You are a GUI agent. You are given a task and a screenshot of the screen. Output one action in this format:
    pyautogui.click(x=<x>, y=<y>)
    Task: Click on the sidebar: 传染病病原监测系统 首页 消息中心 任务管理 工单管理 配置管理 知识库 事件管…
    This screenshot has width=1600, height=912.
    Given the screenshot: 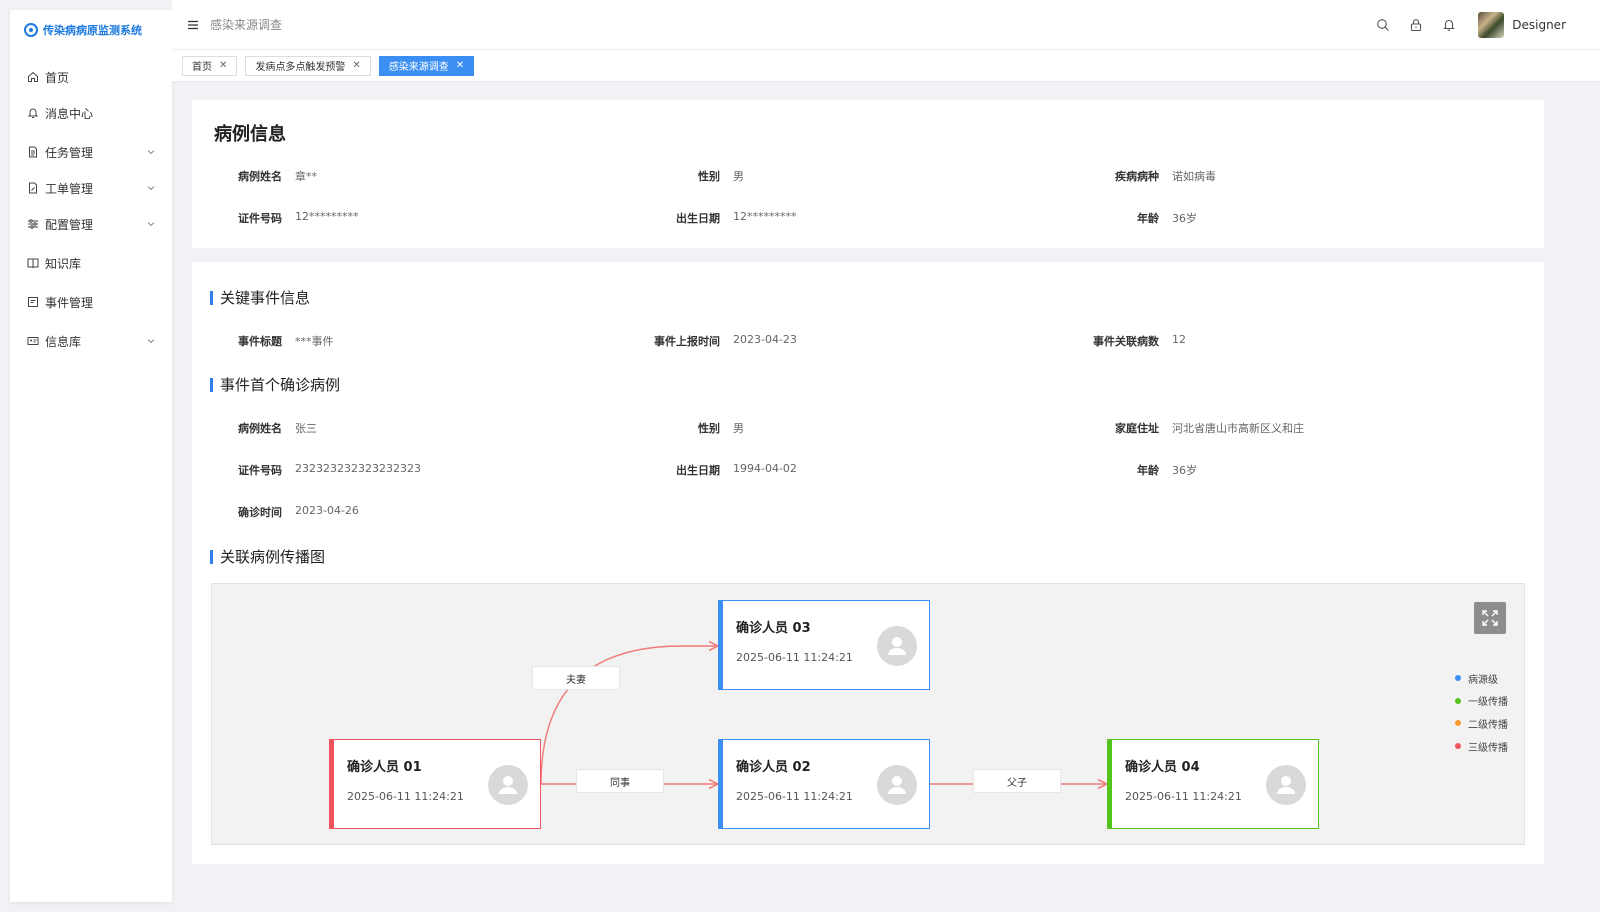 What is the action you would take?
    pyautogui.click(x=91, y=456)
    